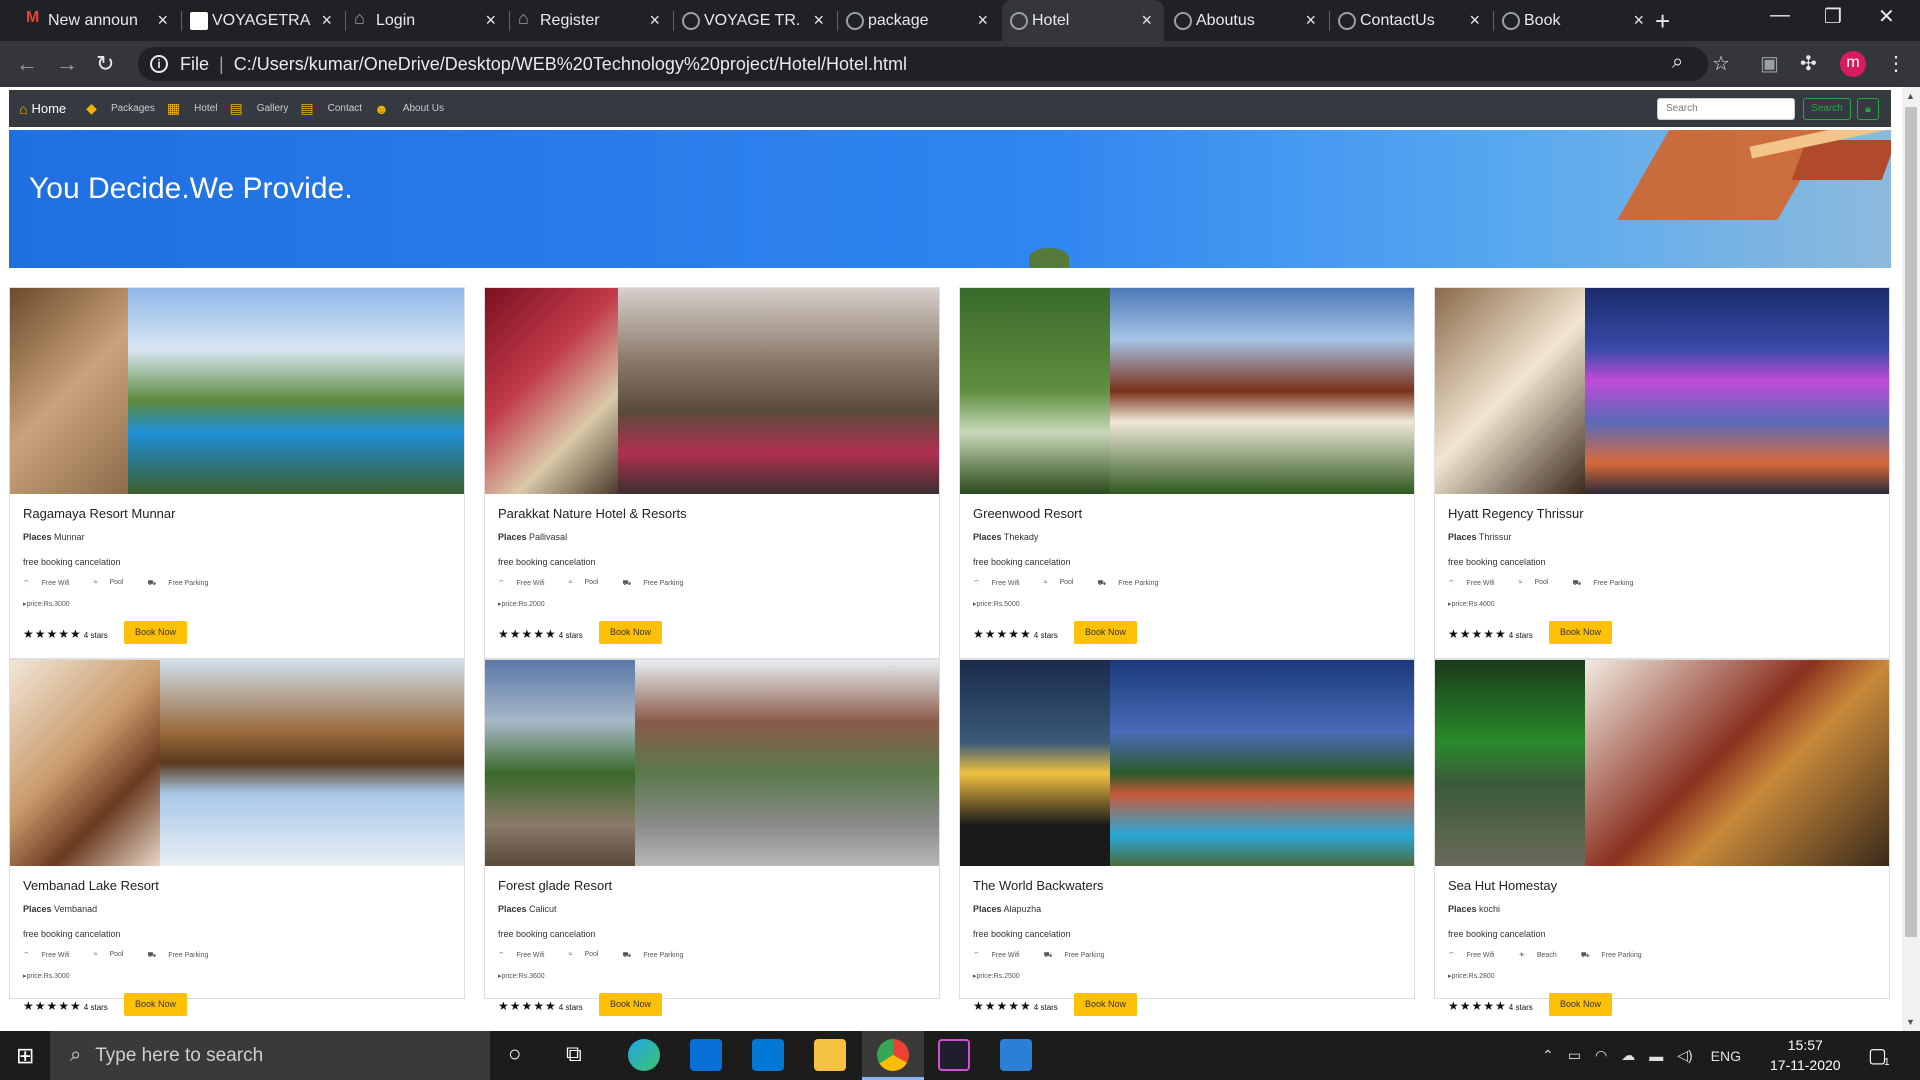 The width and height of the screenshot is (1920, 1080). I want to click on profile-avatar: m, so click(1853, 64).